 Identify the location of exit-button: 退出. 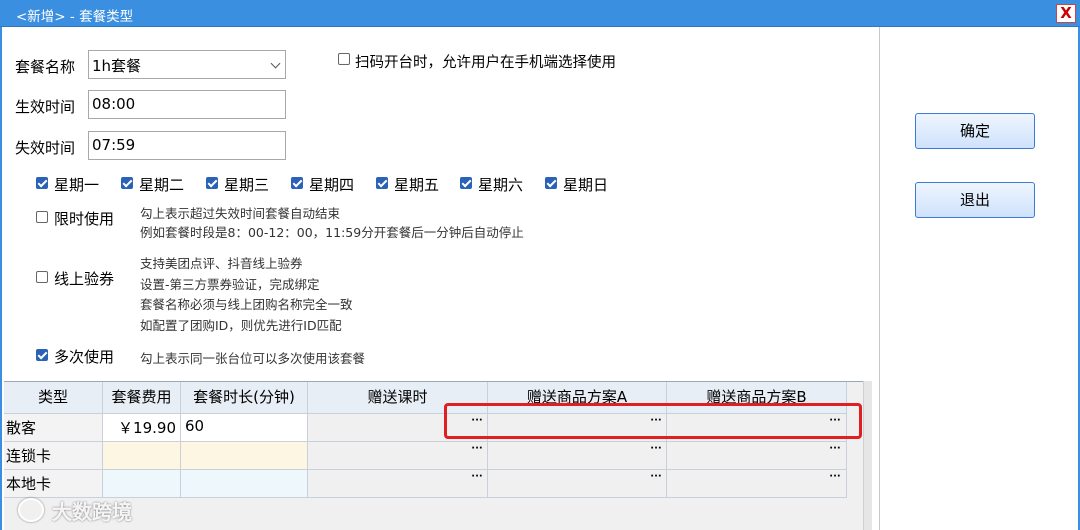
(975, 200).